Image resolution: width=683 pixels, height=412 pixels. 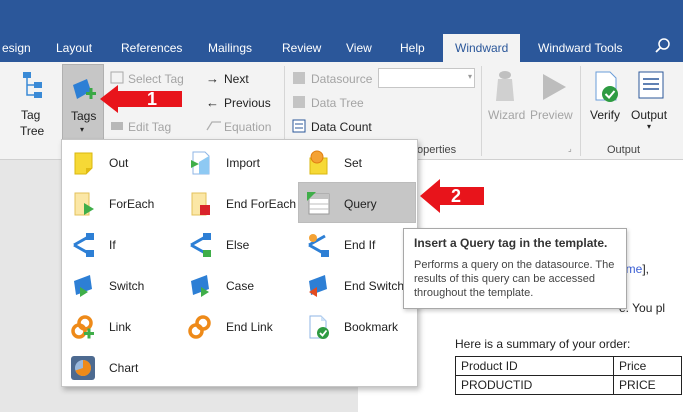 What do you see at coordinates (568, 385) in the screenshot?
I see `table-row: PRODUCTID PRICE` at bounding box center [568, 385].